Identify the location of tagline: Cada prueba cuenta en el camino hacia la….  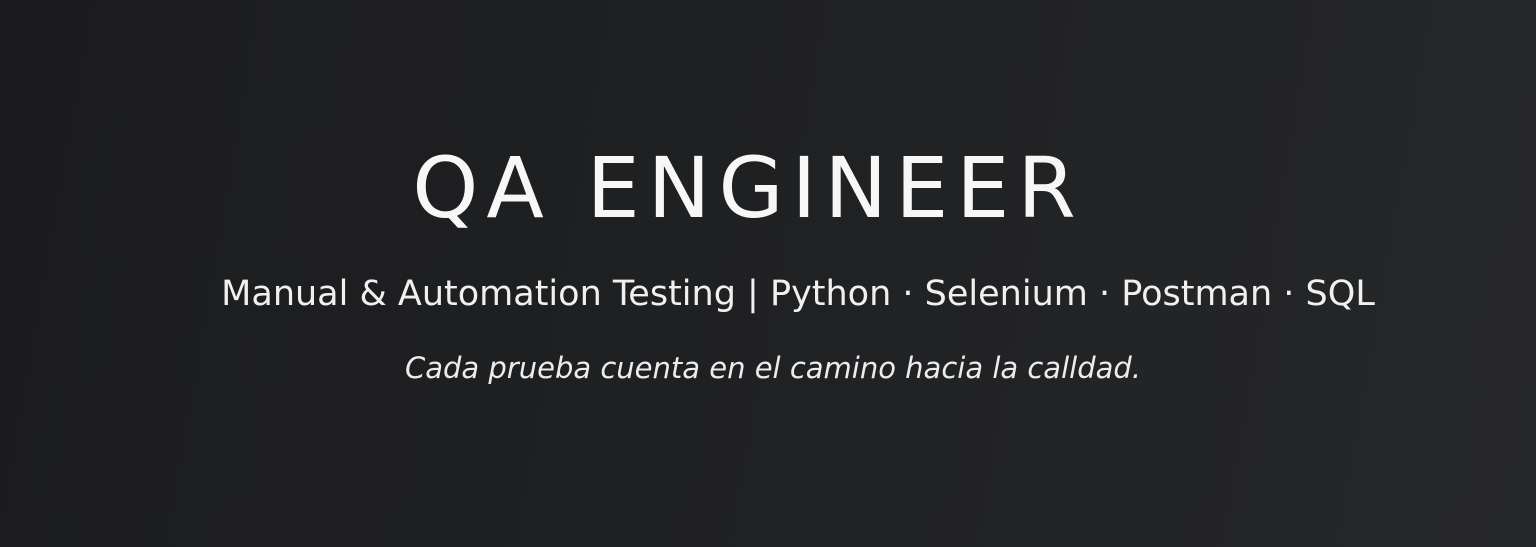
(768, 368).